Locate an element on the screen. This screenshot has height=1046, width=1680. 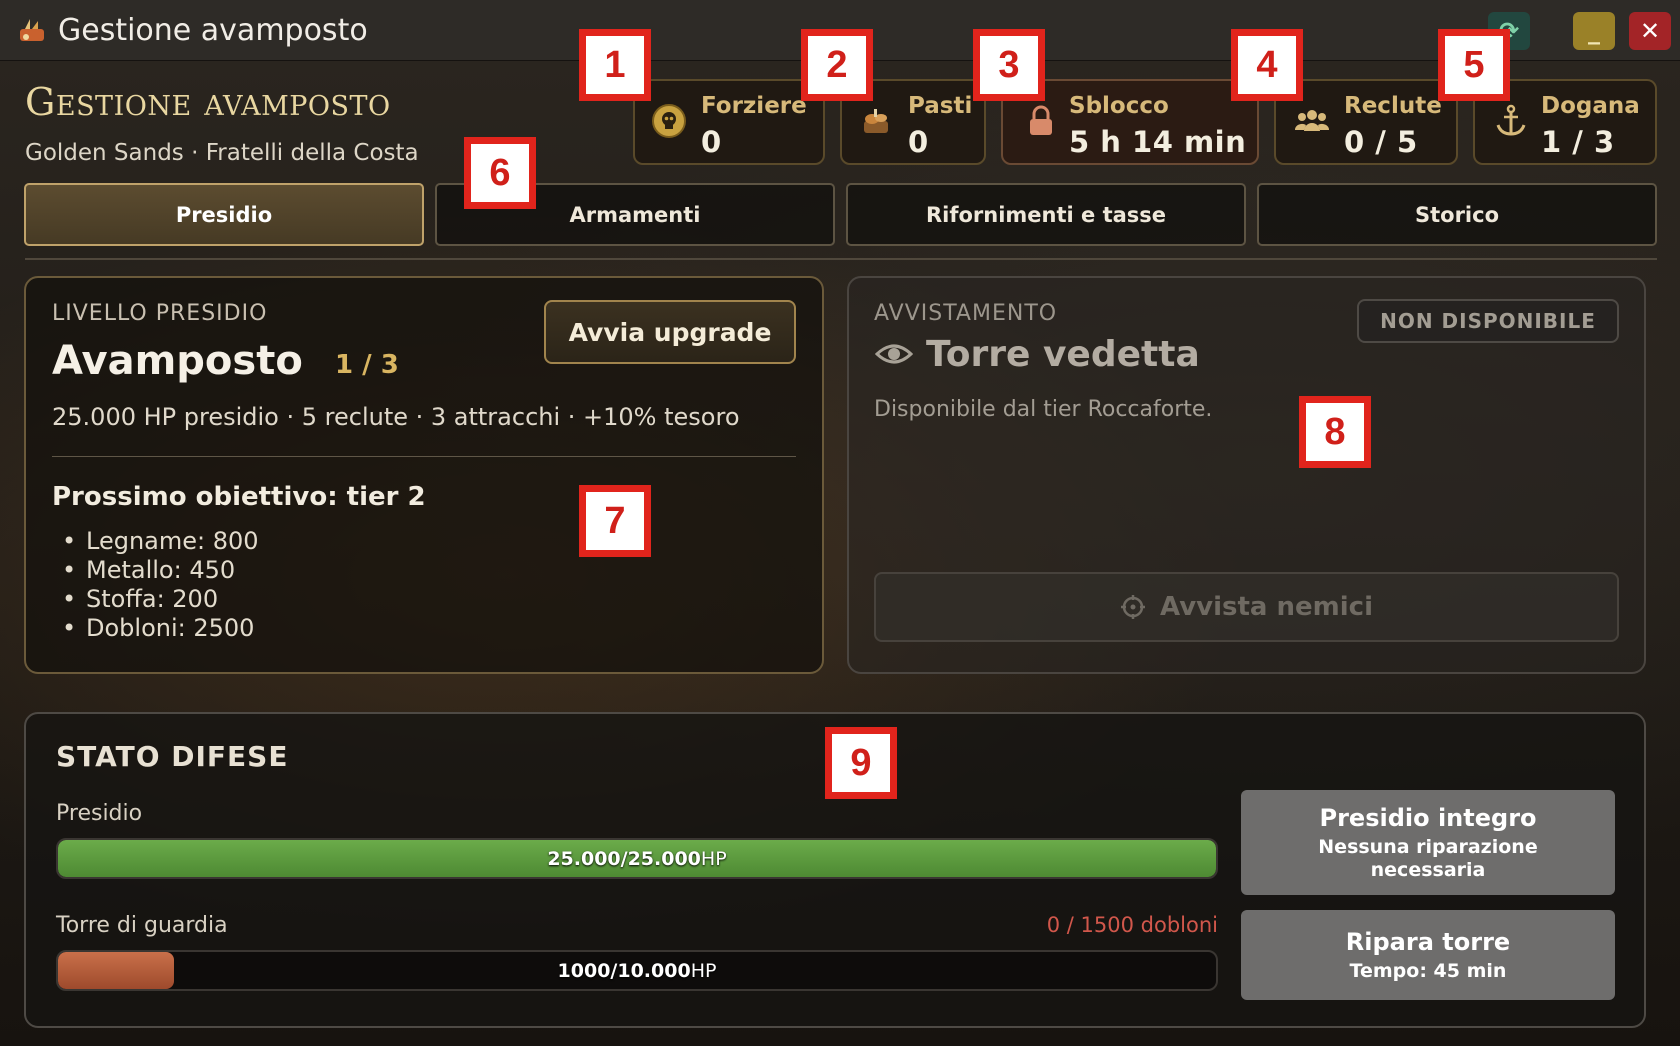
minimize-button: _ is located at coordinates (1594, 31).